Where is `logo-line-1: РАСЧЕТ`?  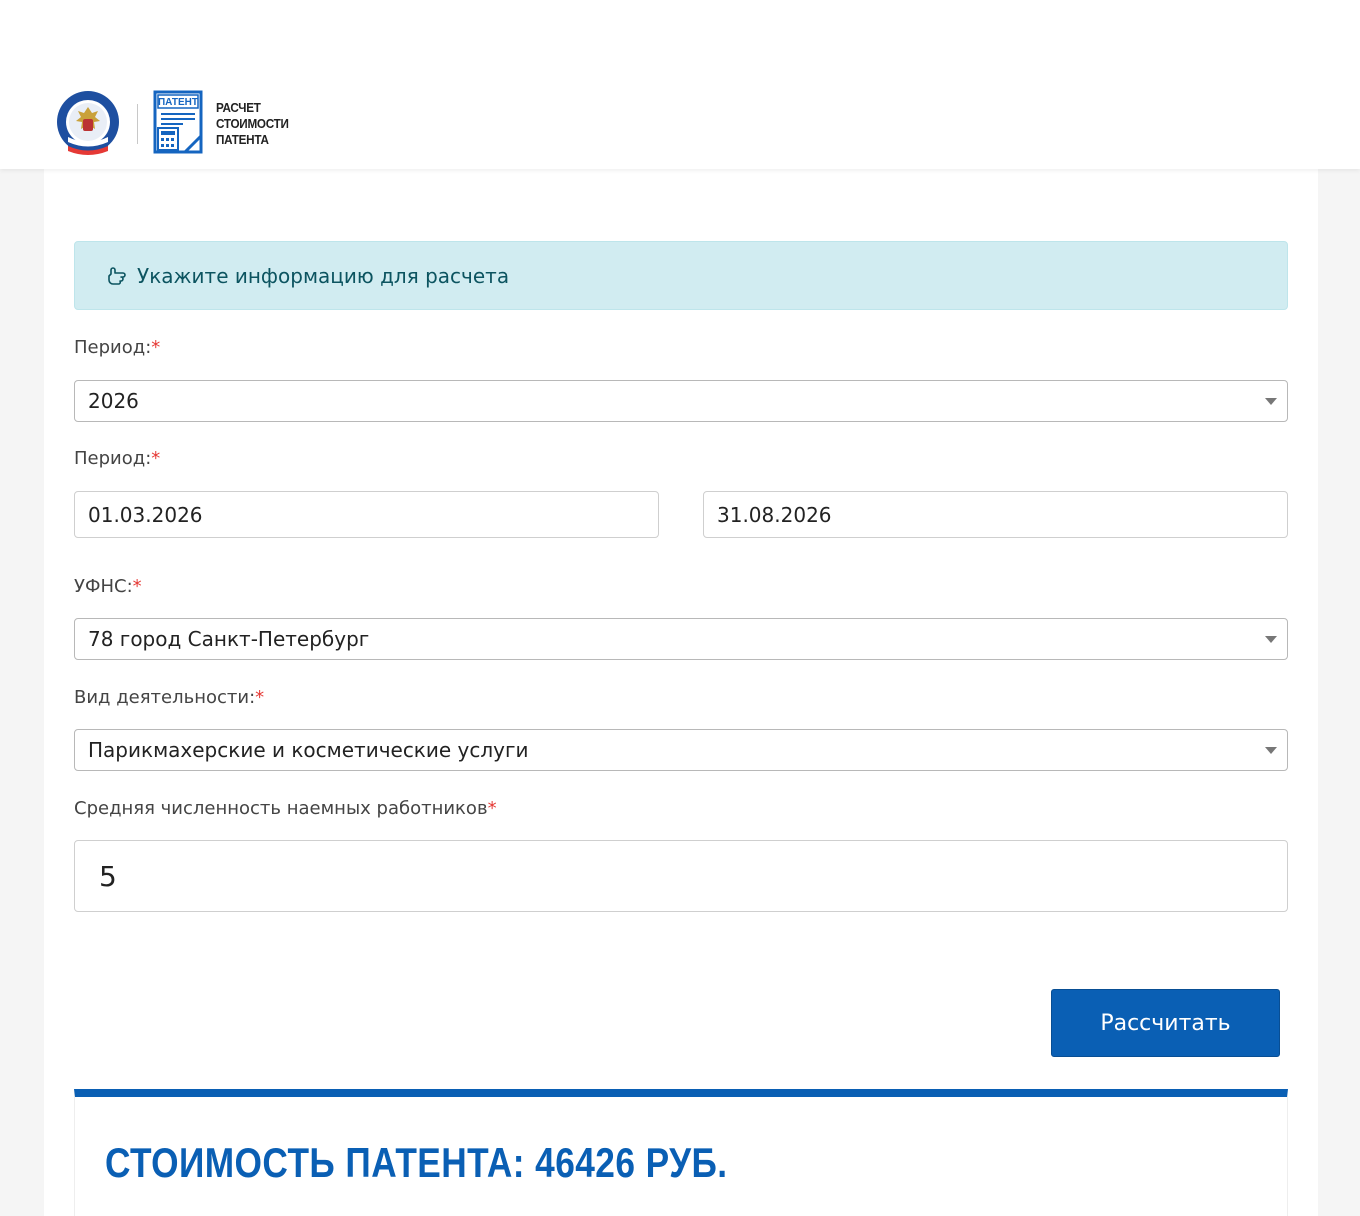 logo-line-1: РАСЧЕТ is located at coordinates (252, 108).